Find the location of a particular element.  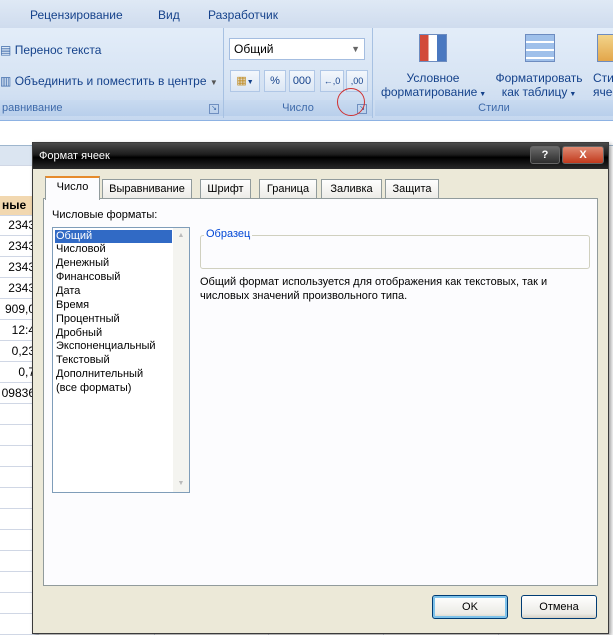

cell-styles-icon is located at coordinates (605, 48).